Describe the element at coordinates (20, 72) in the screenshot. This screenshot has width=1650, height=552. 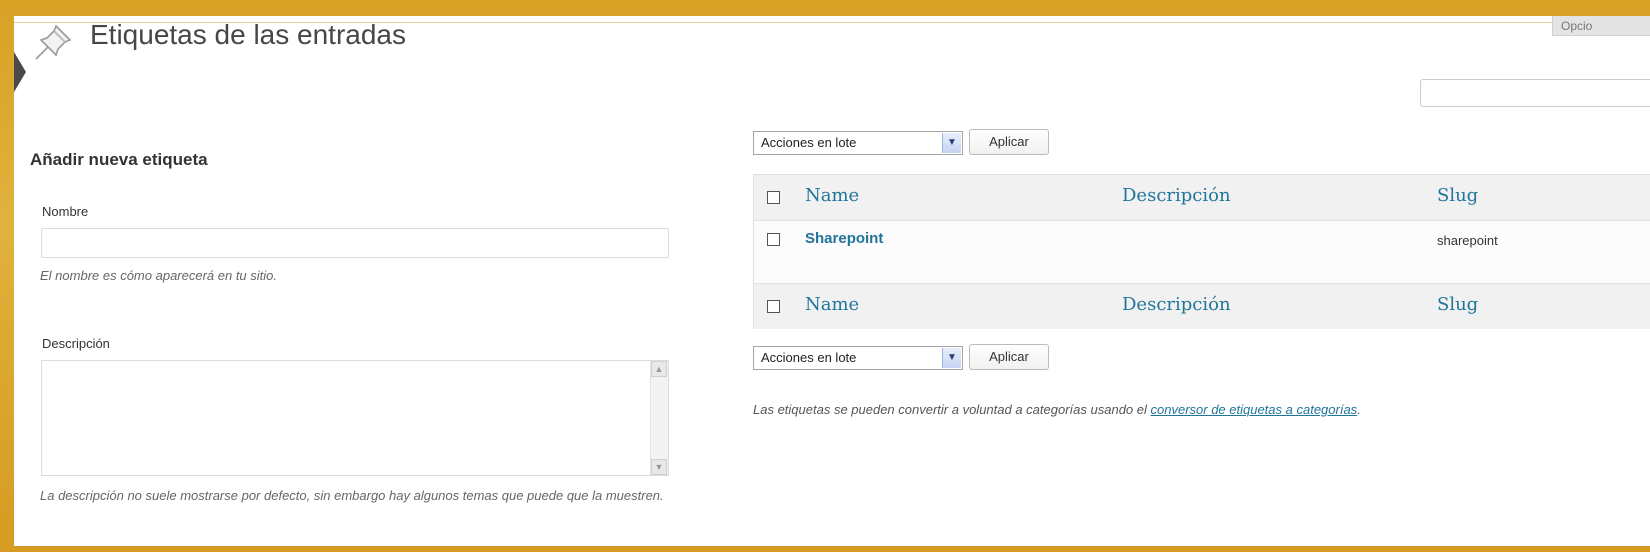
I see `collapse-menu-tab` at that location.